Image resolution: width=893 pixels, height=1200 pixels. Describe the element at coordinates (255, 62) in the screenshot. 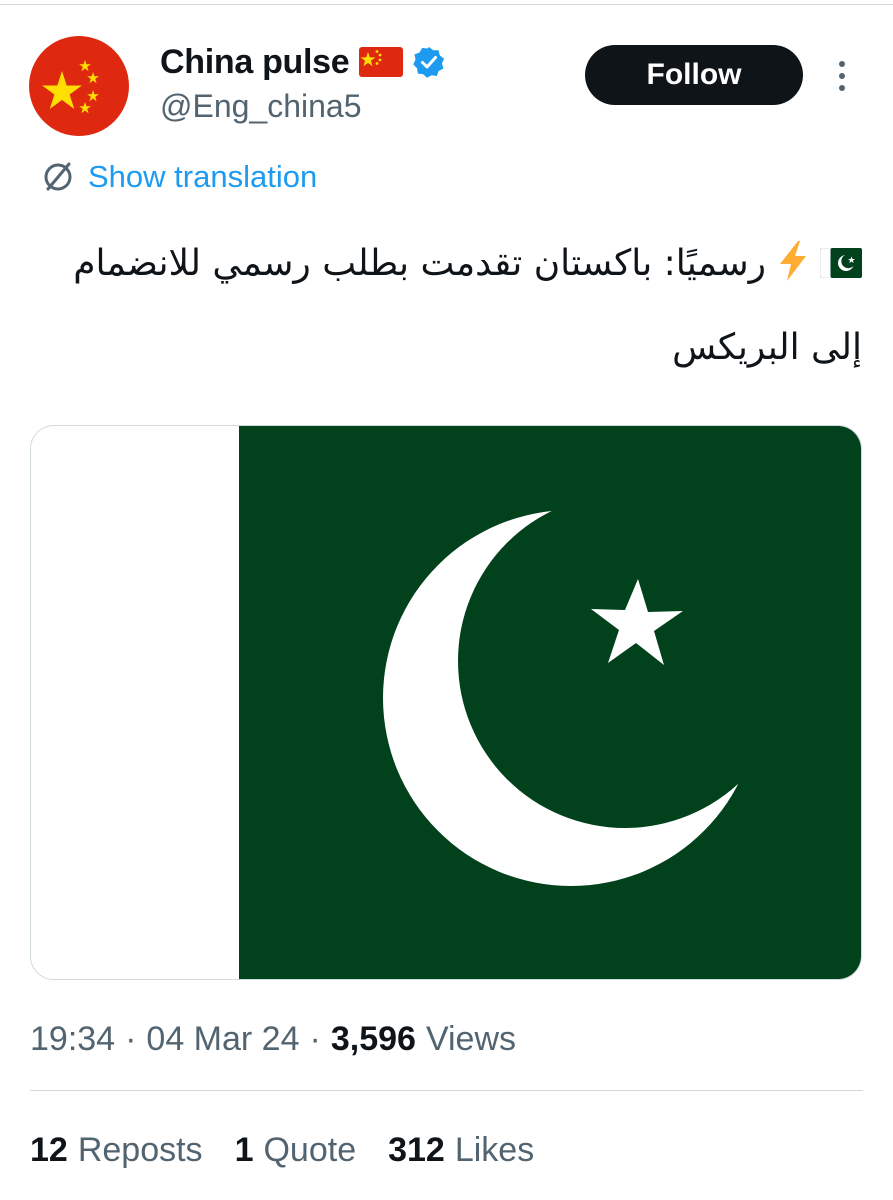

I see `author-display-name: China pulse` at that location.